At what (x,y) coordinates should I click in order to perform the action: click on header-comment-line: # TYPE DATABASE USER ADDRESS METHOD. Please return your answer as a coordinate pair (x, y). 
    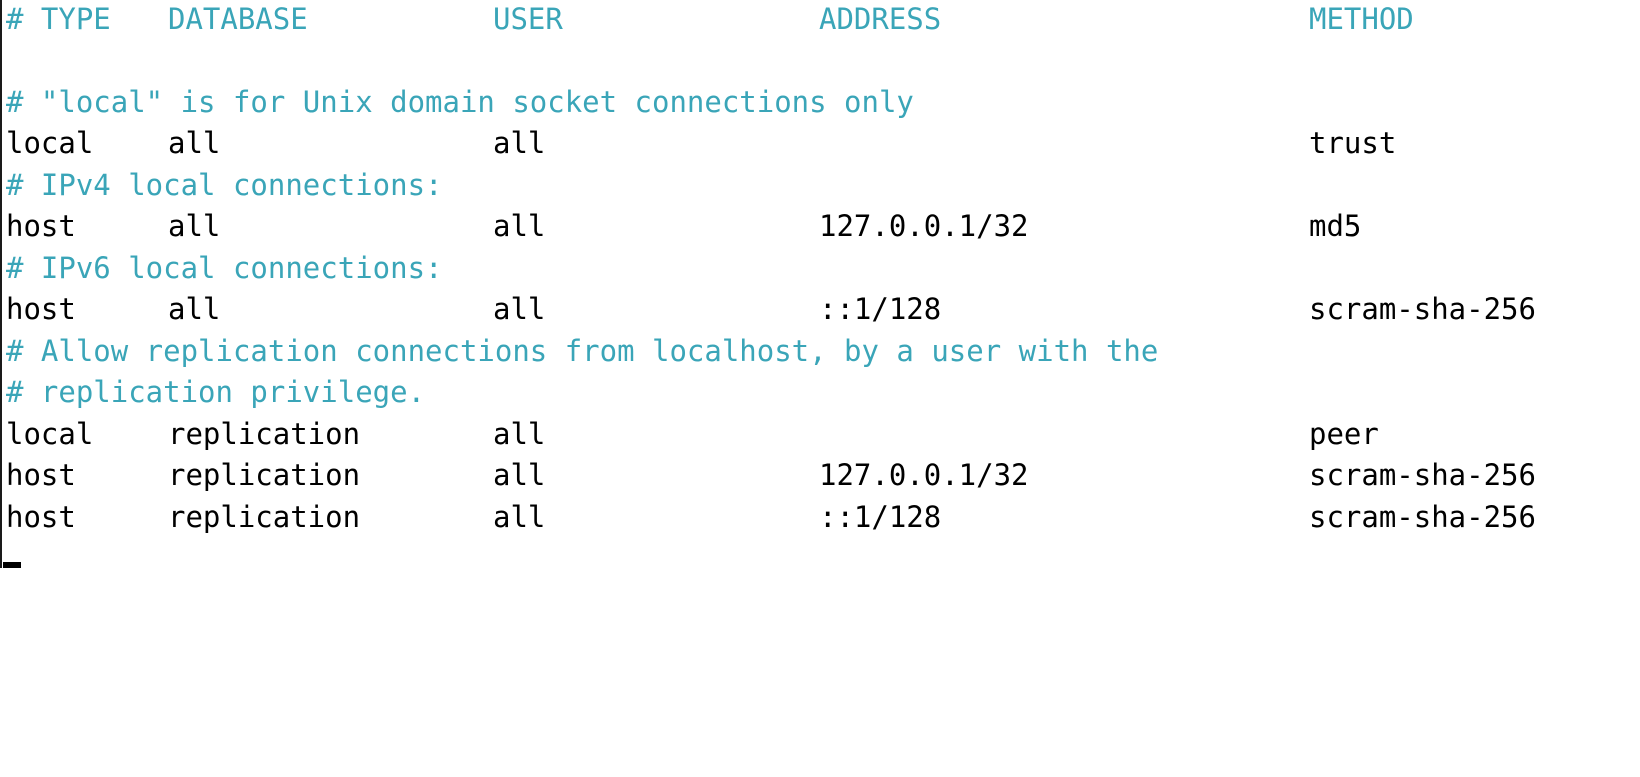
    Looking at the image, I should click on (710, 19).